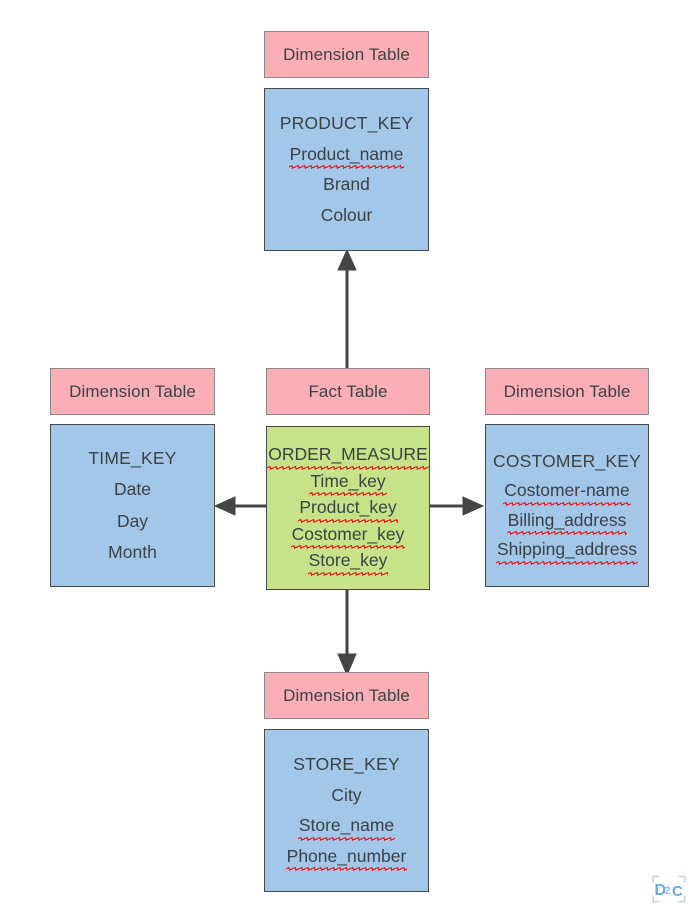 The image size is (700, 917). I want to click on store-table-header-label: Dimension Table, so click(346, 695).